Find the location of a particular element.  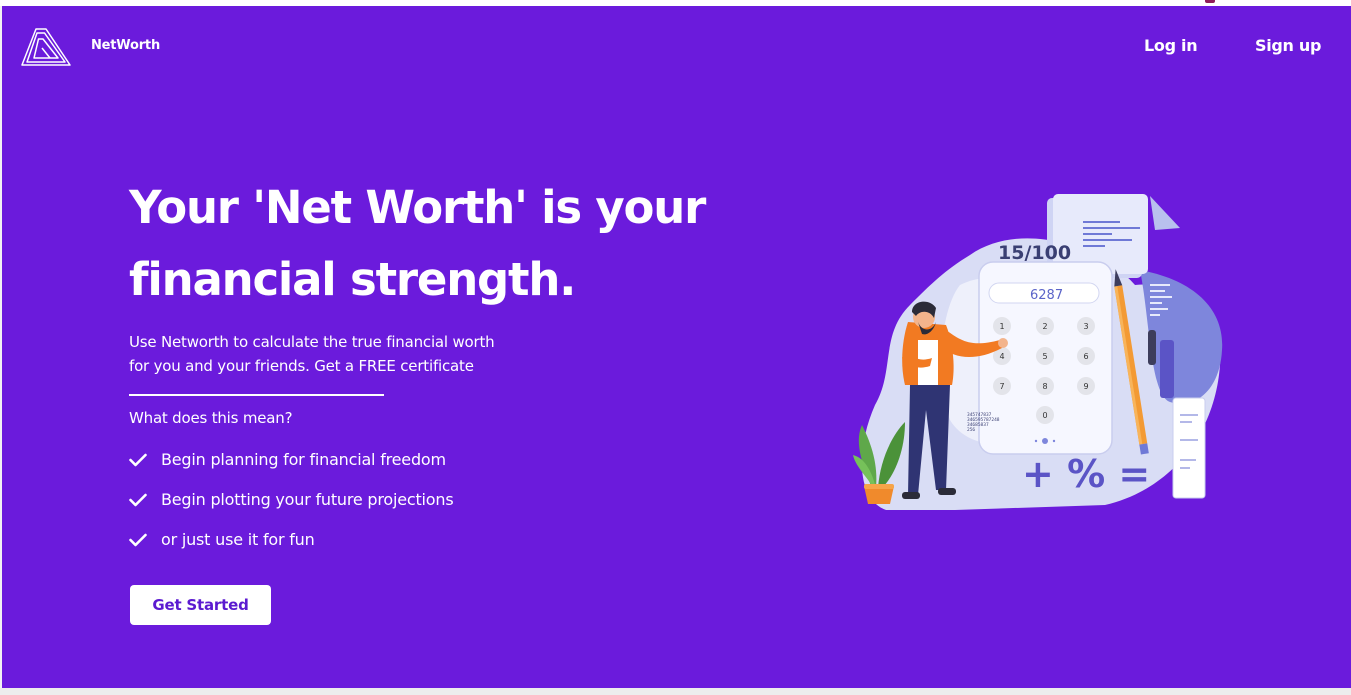

key-label: 0 is located at coordinates (1044, 415).